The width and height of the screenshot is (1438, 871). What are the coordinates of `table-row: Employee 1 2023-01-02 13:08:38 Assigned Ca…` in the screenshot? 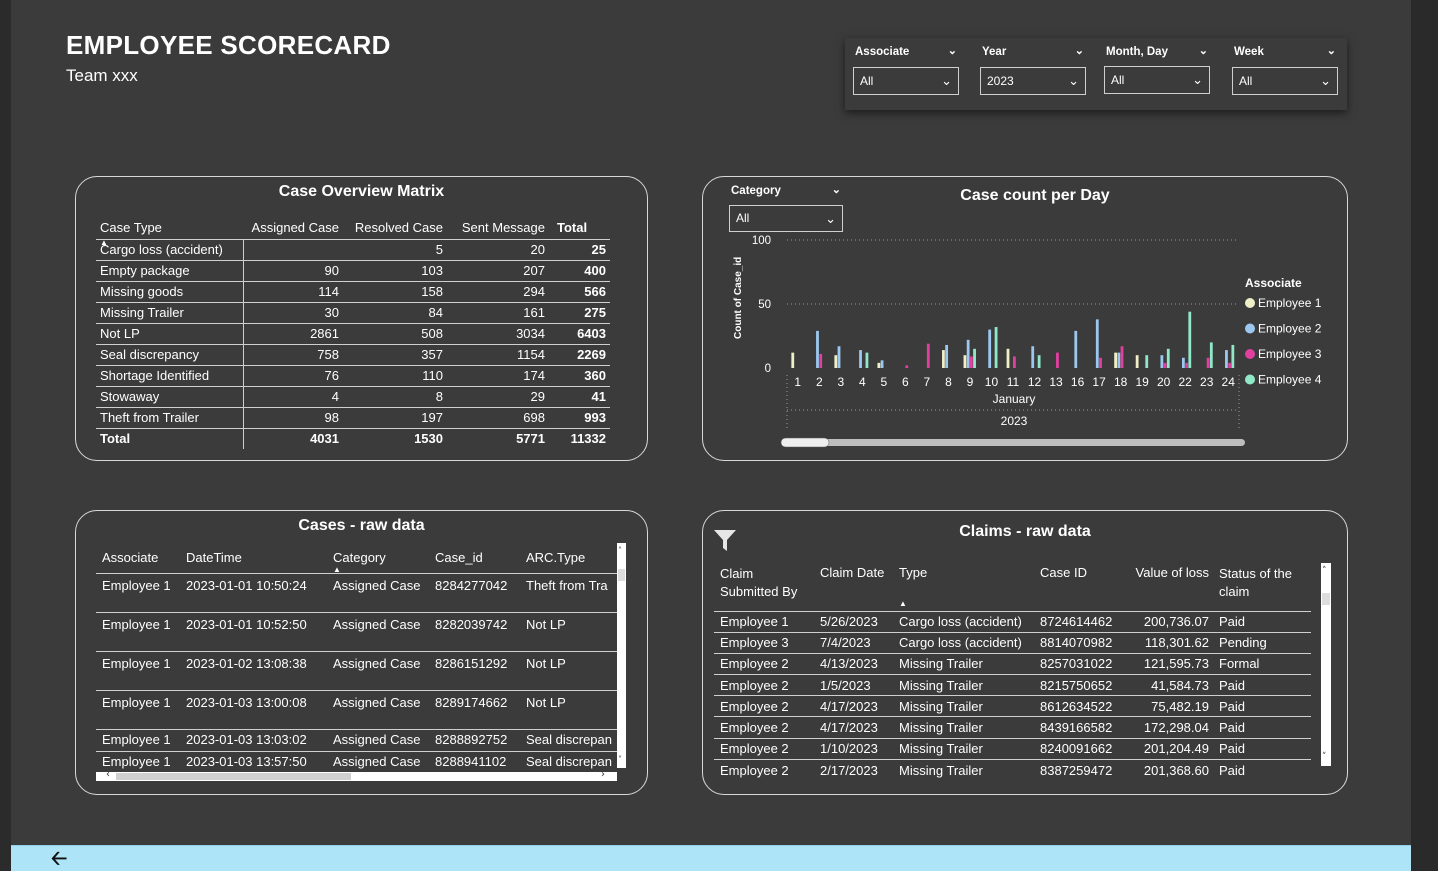 It's located at (356, 670).